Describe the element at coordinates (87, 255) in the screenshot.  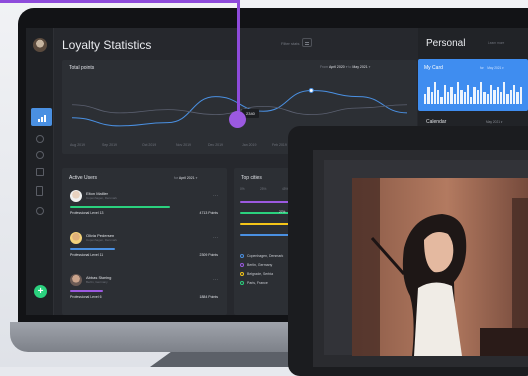
I see `user-level: Professional Level 11` at that location.